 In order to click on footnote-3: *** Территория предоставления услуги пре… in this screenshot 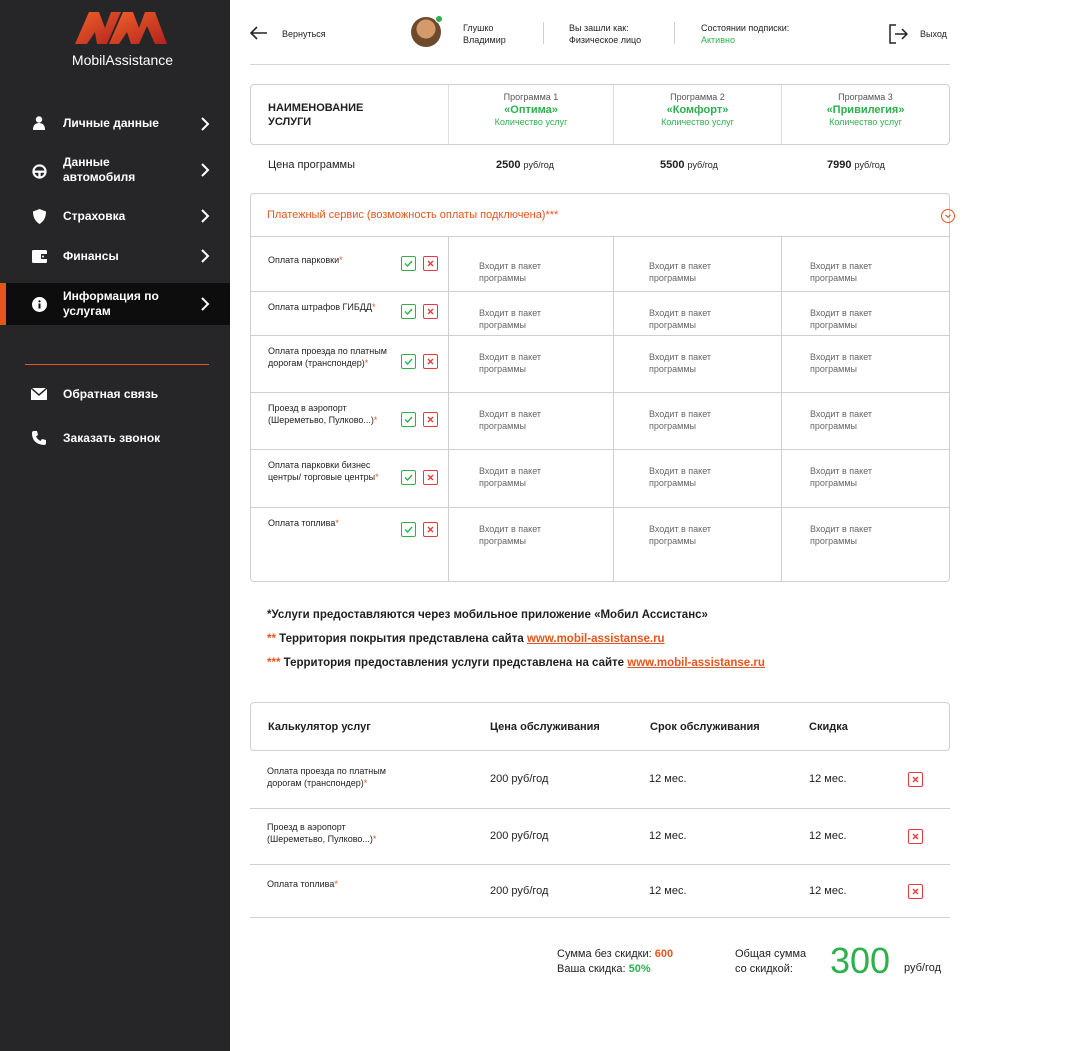, I will do `click(516, 663)`.